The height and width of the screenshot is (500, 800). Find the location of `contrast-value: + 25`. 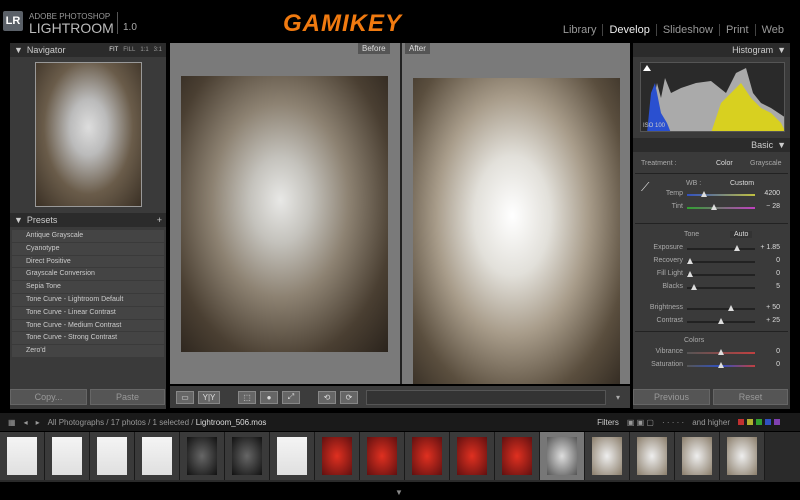

contrast-value: + 25 is located at coordinates (773, 320).